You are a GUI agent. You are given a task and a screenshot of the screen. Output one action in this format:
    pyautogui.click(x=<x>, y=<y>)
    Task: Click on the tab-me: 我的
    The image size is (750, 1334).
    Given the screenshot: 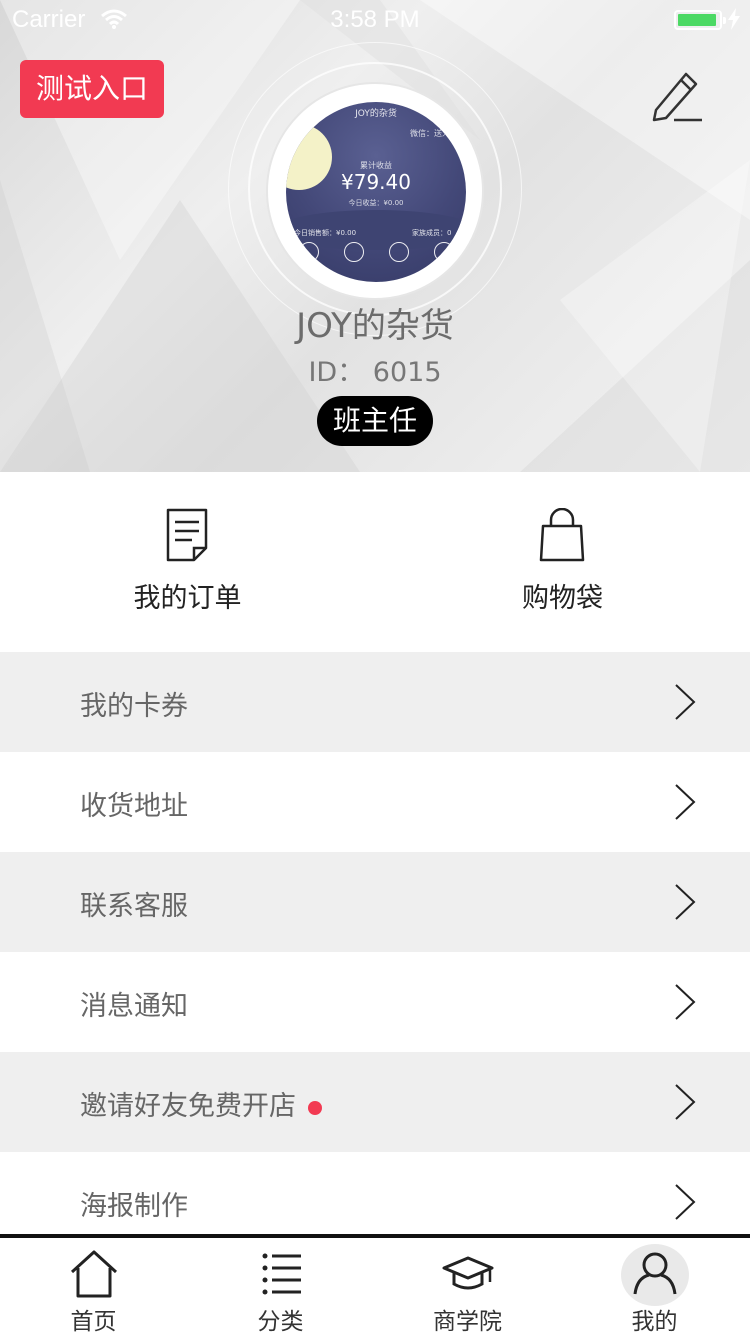 What is the action you would take?
    pyautogui.click(x=654, y=1286)
    